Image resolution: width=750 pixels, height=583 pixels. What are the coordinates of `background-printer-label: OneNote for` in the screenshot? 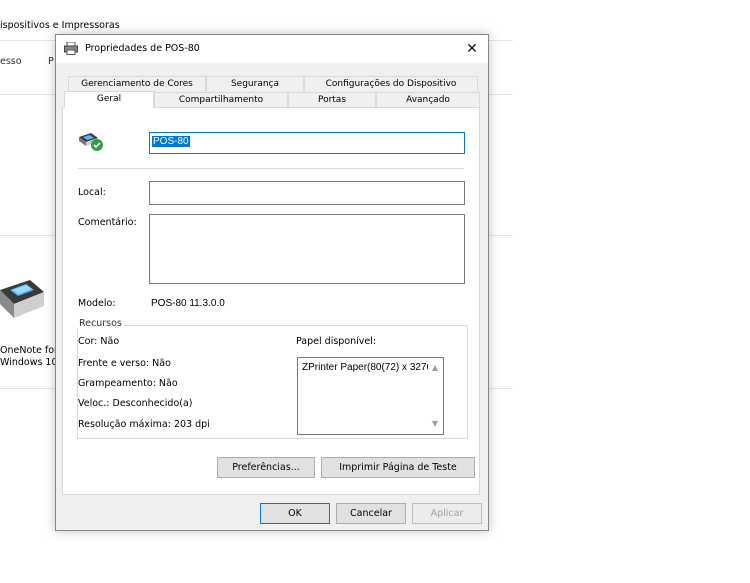 It's located at (29, 350).